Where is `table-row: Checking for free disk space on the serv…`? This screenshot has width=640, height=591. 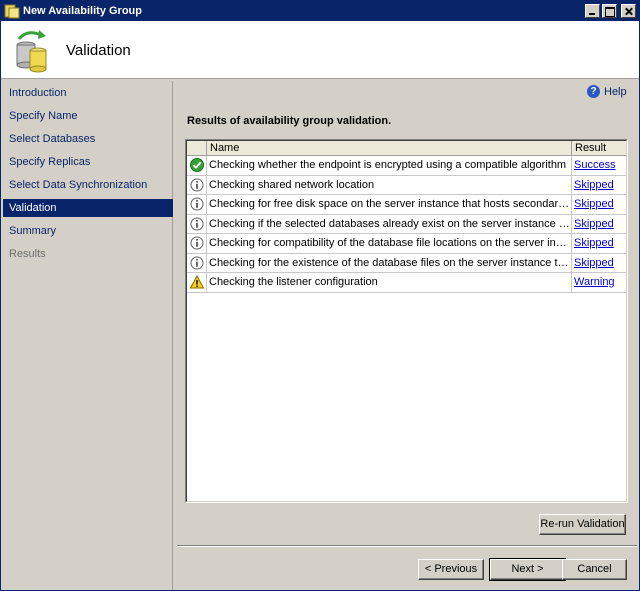 table-row: Checking for free disk space on the serv… is located at coordinates (406, 205).